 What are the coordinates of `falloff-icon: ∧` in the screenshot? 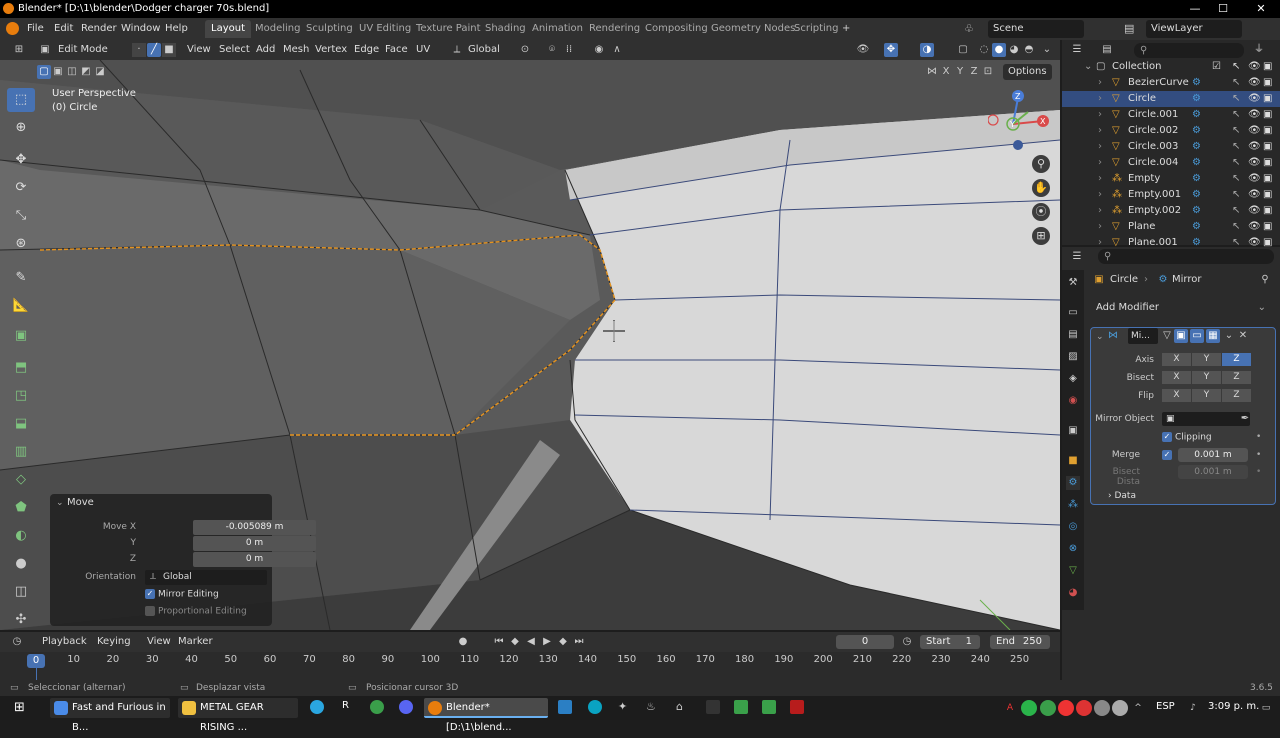 It's located at (617, 50).